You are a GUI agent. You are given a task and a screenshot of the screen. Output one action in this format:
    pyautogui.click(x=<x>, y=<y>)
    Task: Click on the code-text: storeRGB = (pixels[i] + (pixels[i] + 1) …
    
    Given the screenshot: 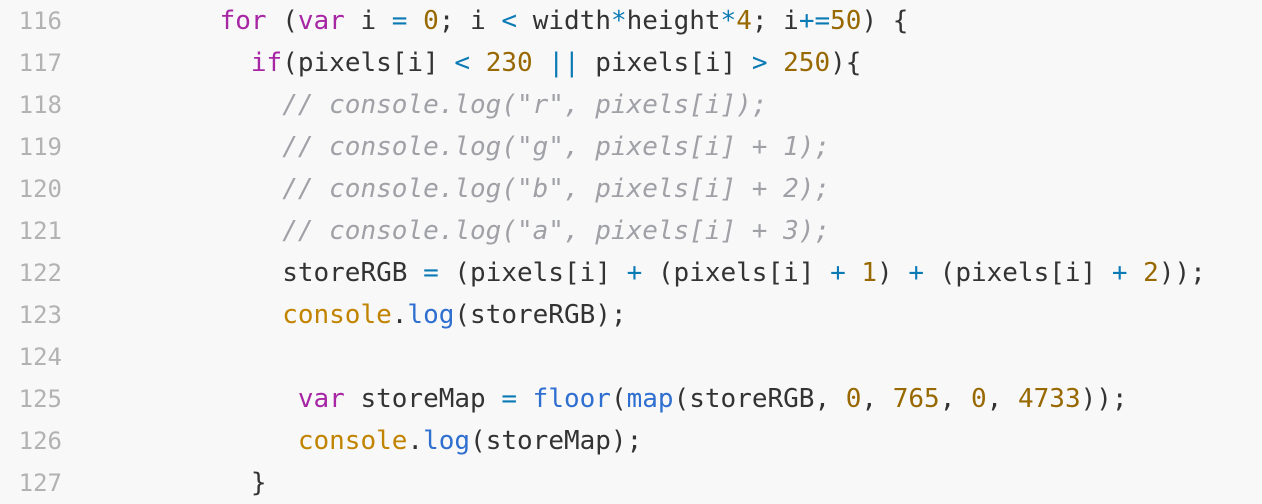 What is the action you would take?
    pyautogui.click(x=658, y=273)
    